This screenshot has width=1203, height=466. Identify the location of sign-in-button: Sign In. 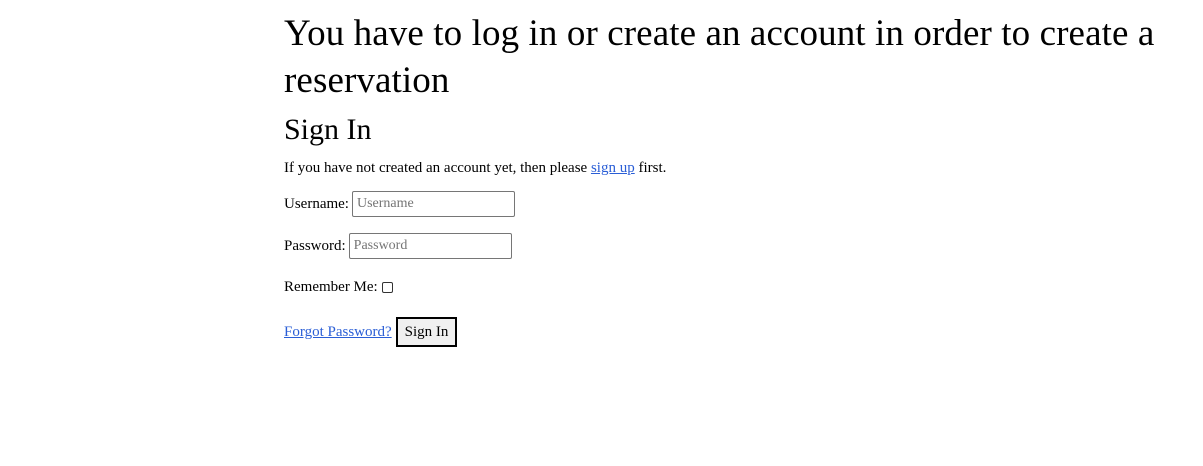
(426, 332).